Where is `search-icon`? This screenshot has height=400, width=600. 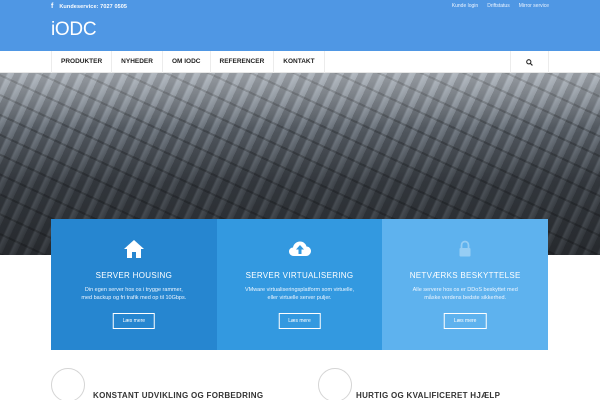
search-icon is located at coordinates (529, 62).